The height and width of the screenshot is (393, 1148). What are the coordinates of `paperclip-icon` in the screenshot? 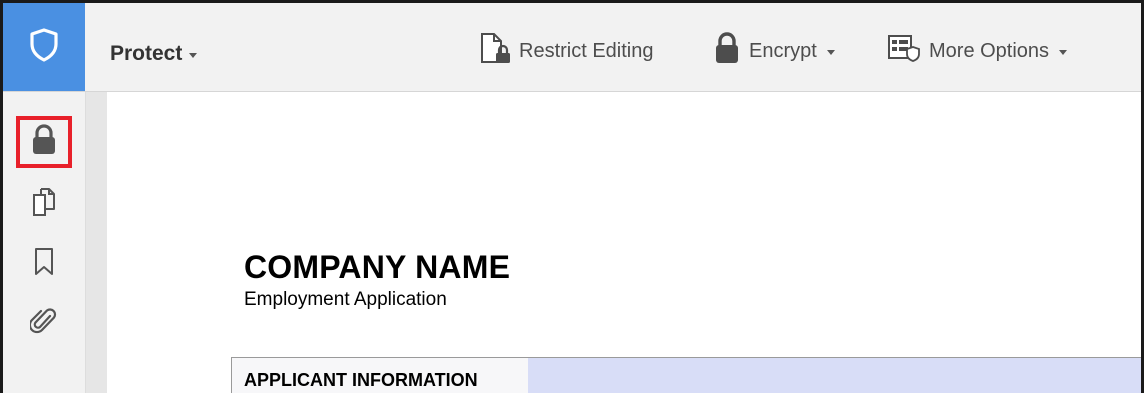 It's located at (43, 323).